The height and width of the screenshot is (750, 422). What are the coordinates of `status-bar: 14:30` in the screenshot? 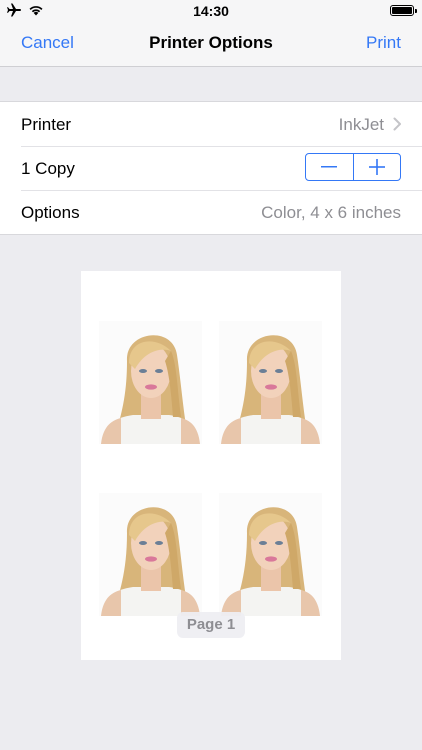 It's located at (211, 11).